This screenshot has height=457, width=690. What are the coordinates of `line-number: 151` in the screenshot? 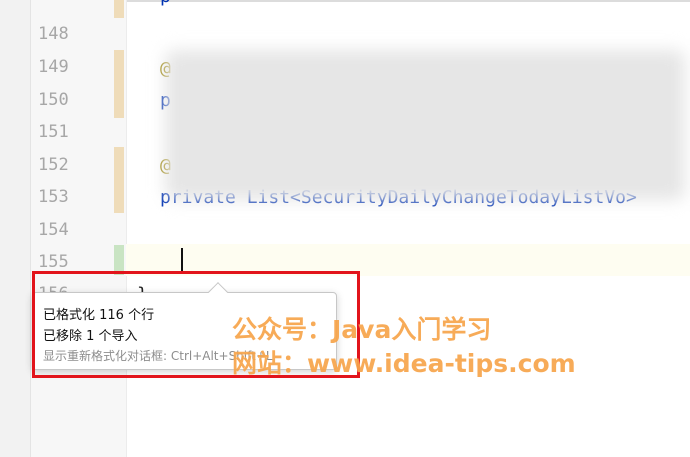 It's located at (53, 132).